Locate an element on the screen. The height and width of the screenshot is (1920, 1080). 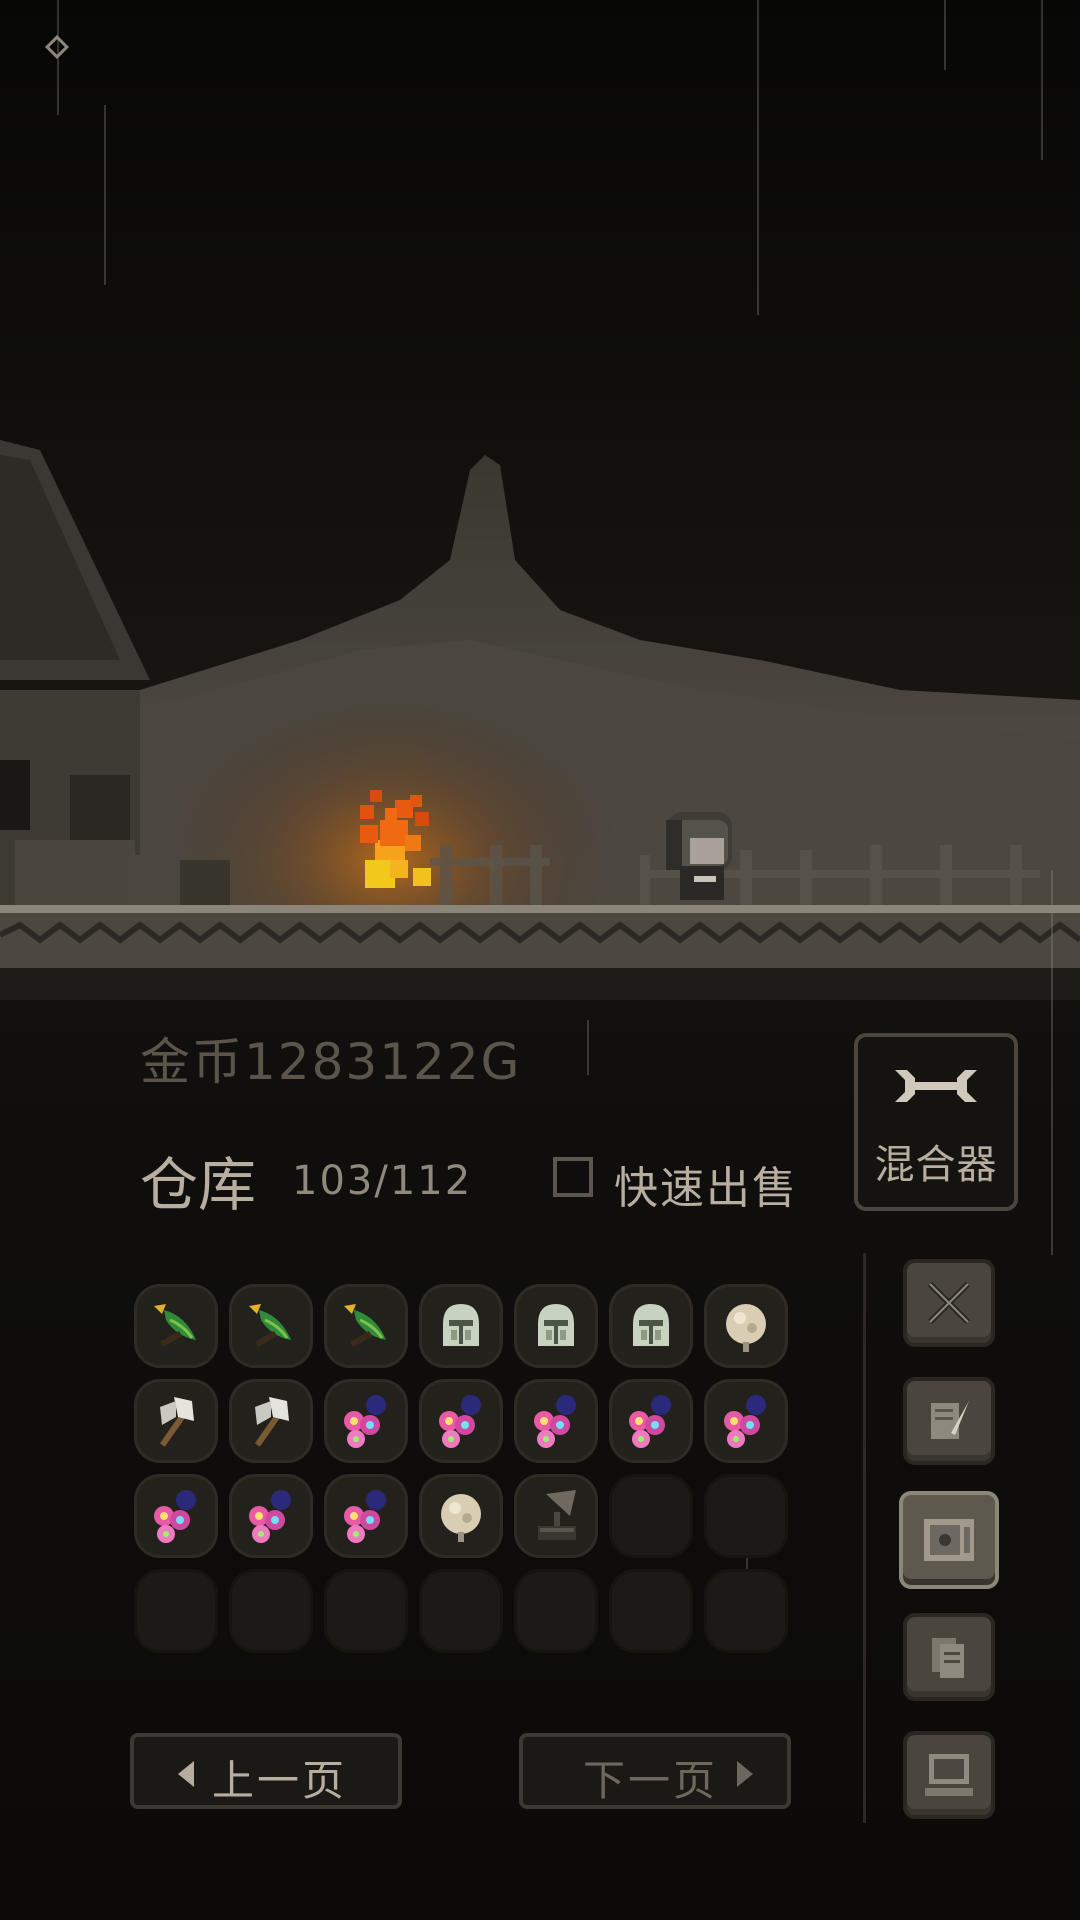
prev-page-button: 上一页 is located at coordinates (266, 1771).